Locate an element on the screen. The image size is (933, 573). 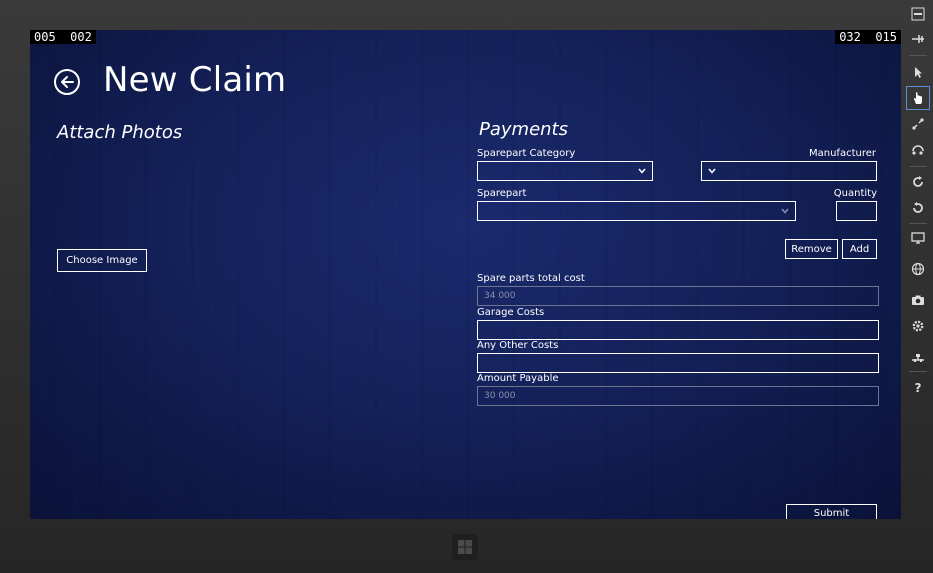
pin-icon is located at coordinates (918, 39).